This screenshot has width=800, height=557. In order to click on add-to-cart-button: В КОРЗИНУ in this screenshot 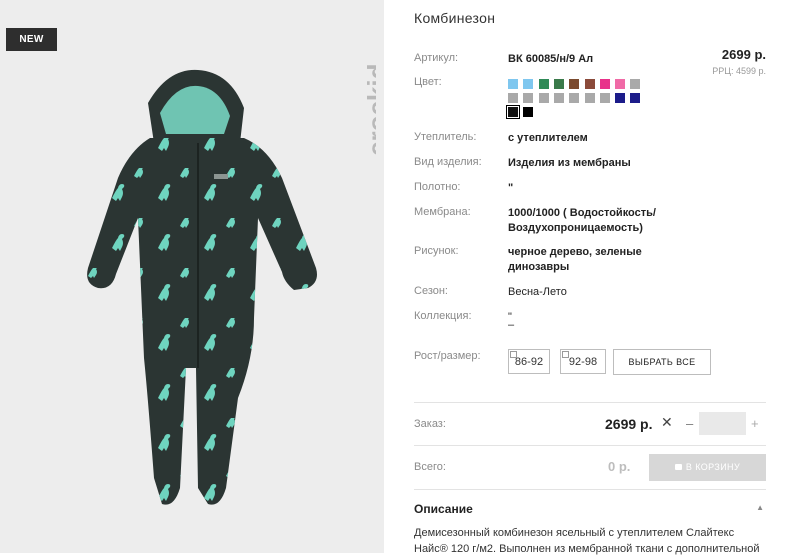, I will do `click(707, 467)`.